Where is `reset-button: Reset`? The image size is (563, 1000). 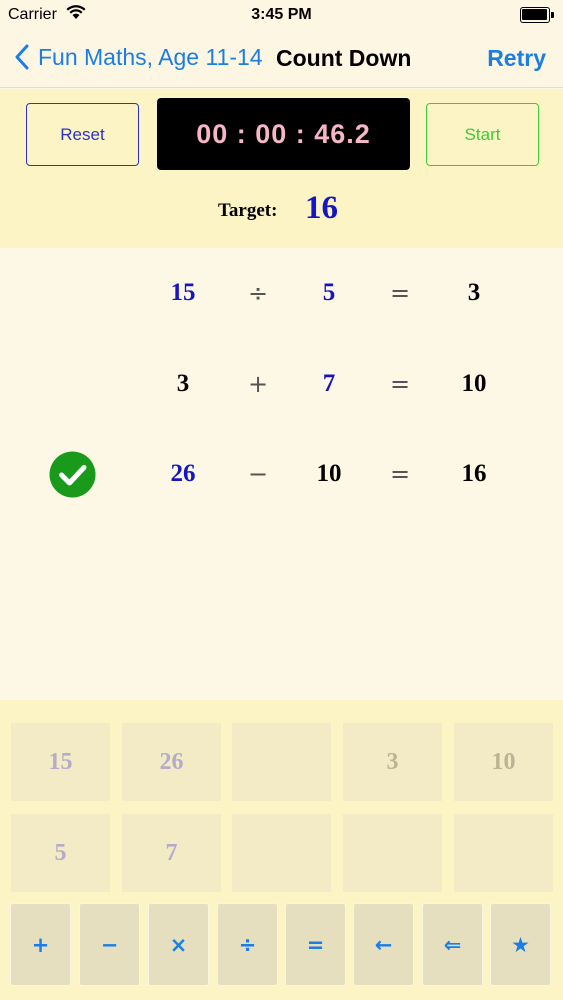 reset-button: Reset is located at coordinates (82, 134).